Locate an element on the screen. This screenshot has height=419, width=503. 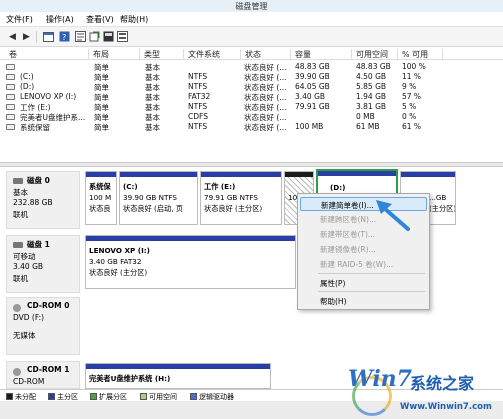
partition-size: 39.90 GB NTFS is located at coordinates (150, 197).